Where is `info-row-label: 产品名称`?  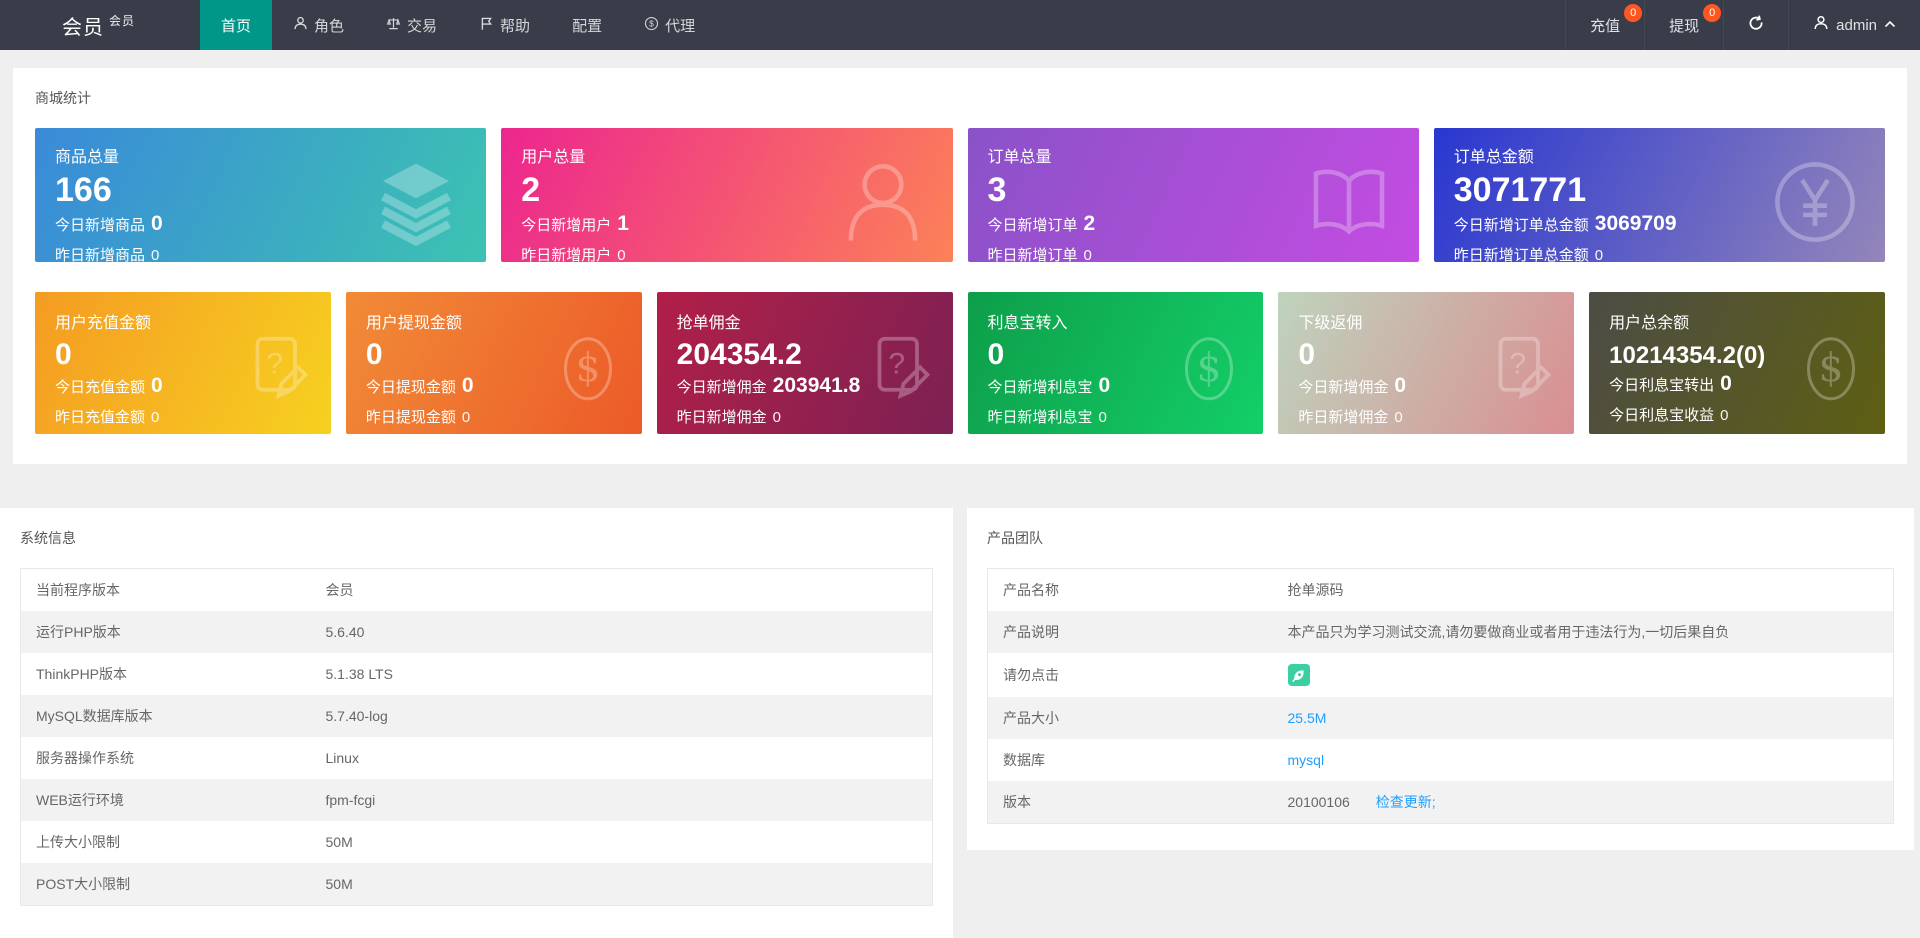
info-row-label: 产品名称 is located at coordinates (1031, 590).